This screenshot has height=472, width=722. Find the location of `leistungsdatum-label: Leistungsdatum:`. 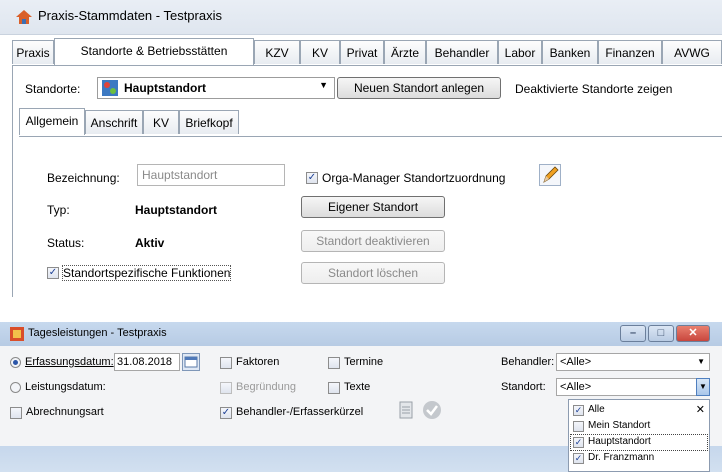

leistungsdatum-label: Leistungsdatum: is located at coordinates (65, 387).